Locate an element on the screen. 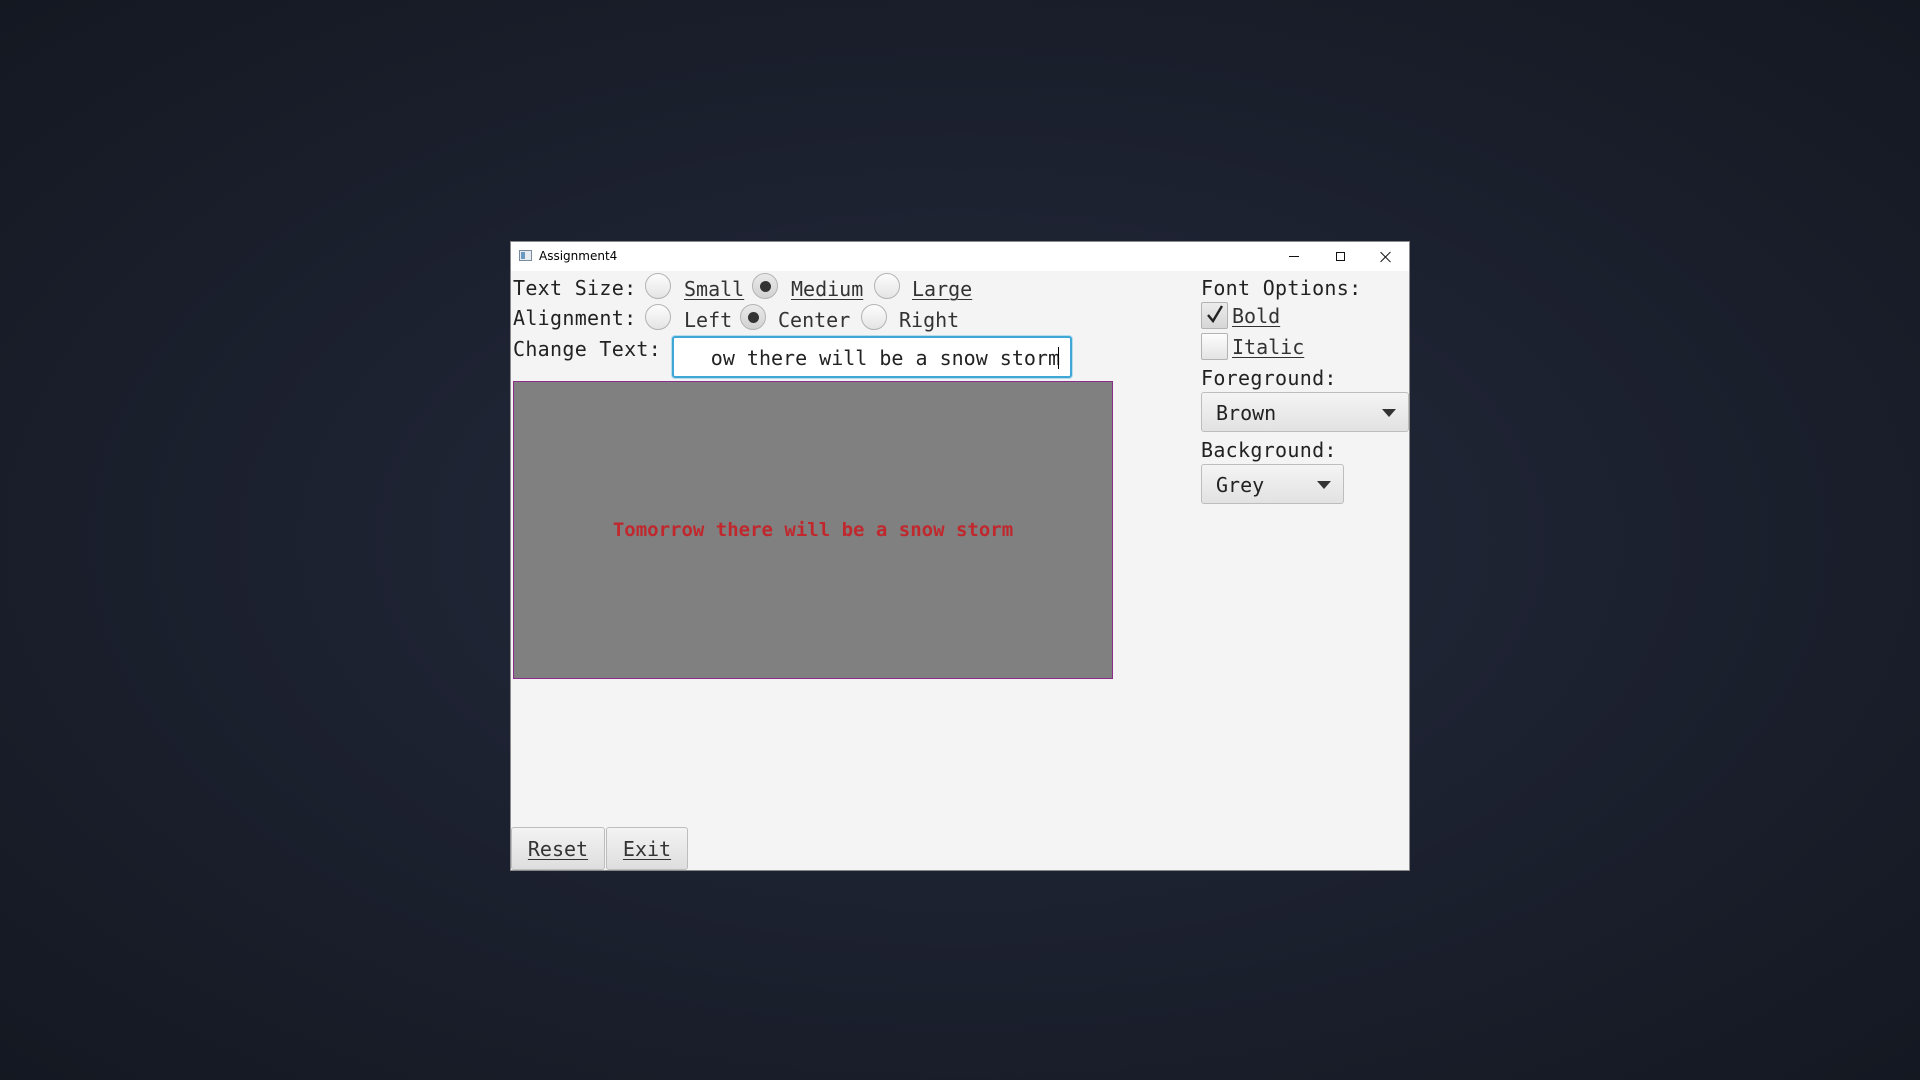 Image resolution: width=1920 pixels, height=1080 pixels. italic-label: Italic is located at coordinates (1268, 347).